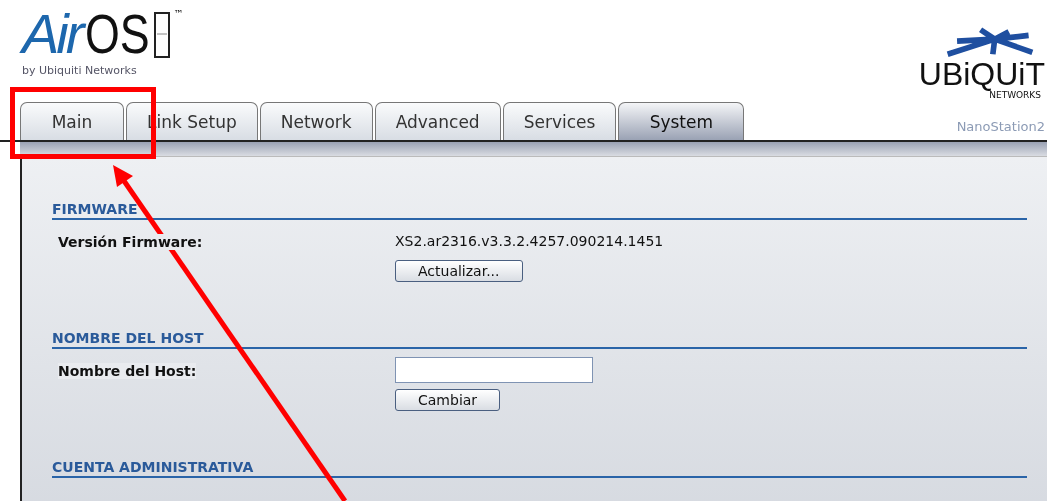 This screenshot has height=501, width=1047. What do you see at coordinates (539, 210) in the screenshot?
I see `section-title: FIRMWARE` at bounding box center [539, 210].